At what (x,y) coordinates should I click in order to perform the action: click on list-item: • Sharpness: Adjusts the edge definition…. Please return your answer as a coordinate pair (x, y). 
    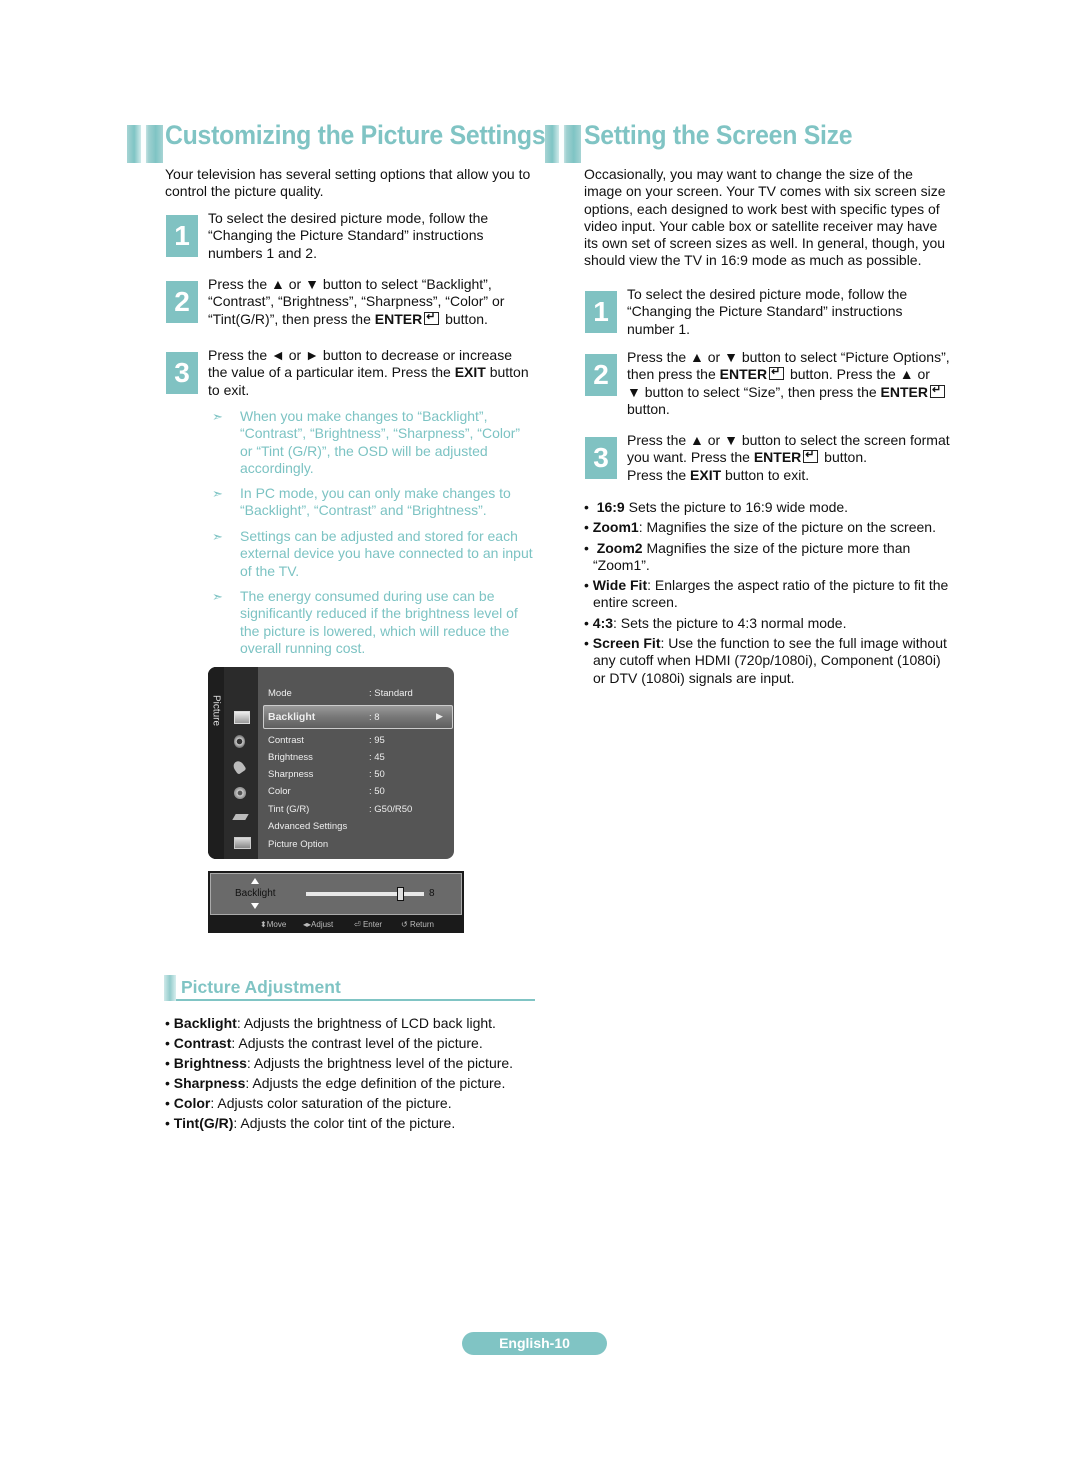
    Looking at the image, I should click on (335, 1083).